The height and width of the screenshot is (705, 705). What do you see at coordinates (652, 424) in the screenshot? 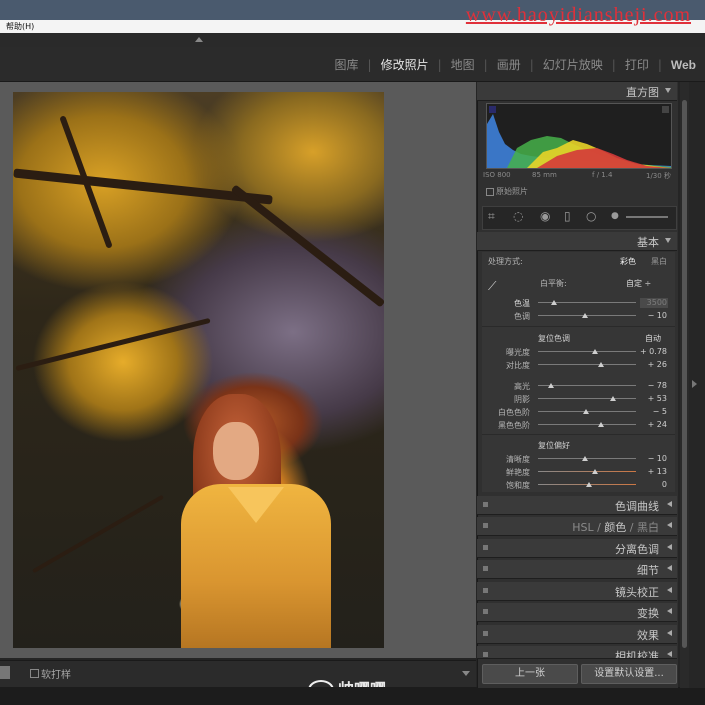
I see `blacks-value: + 24` at bounding box center [652, 424].